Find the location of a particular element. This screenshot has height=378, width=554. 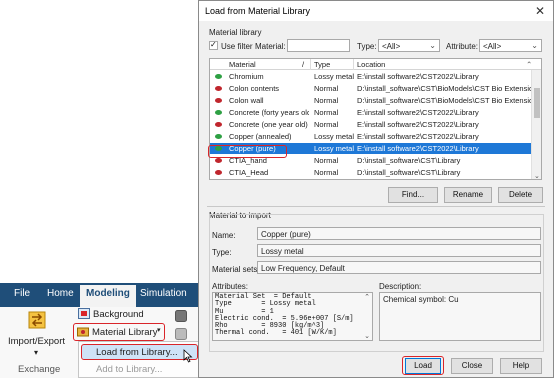

cell-material: Concrete (forty years old) is located at coordinates (269, 112).